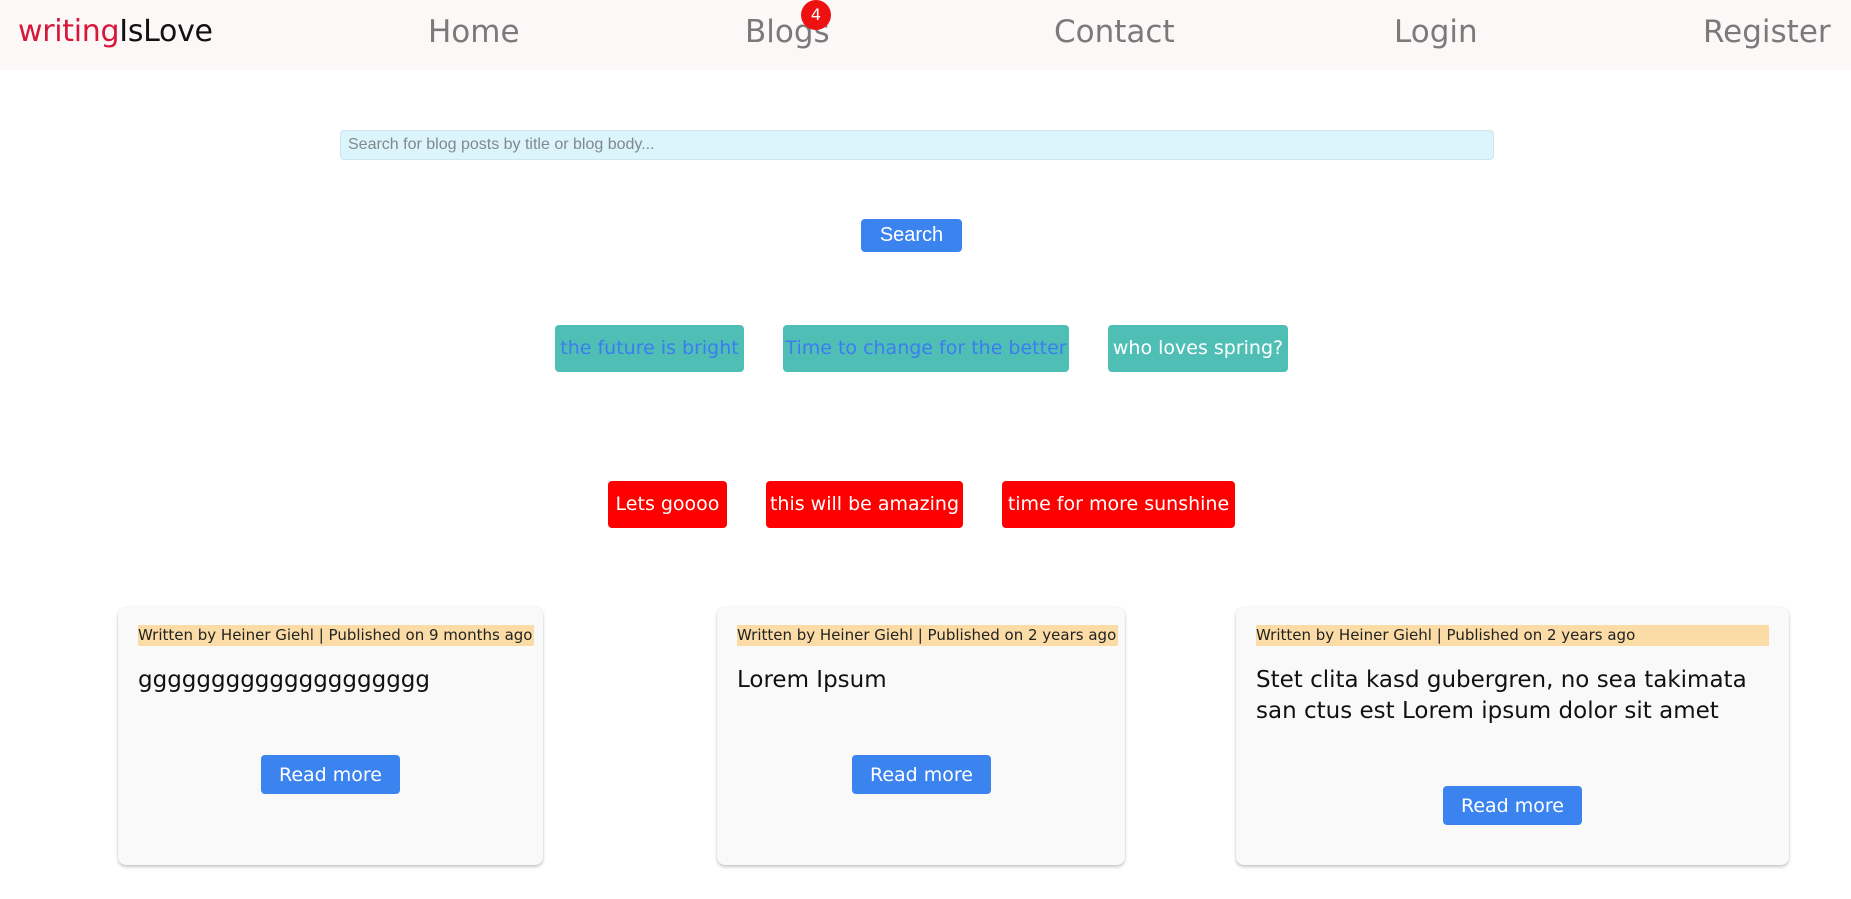 The height and width of the screenshot is (899, 1851). I want to click on search-button: Search, so click(911, 235).